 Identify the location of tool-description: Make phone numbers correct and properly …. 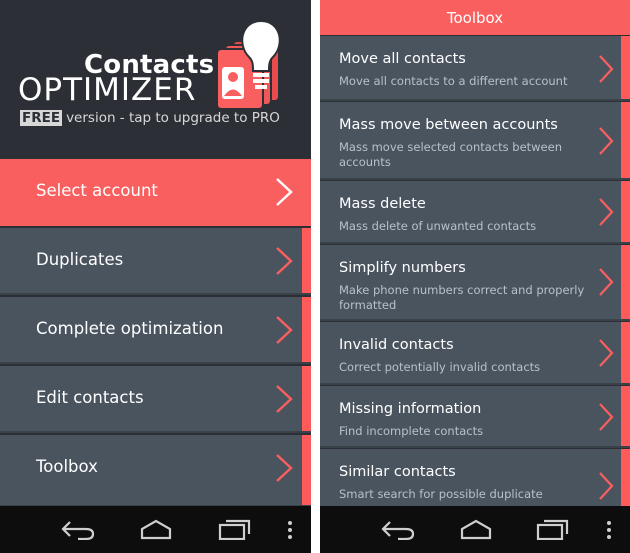
(462, 297).